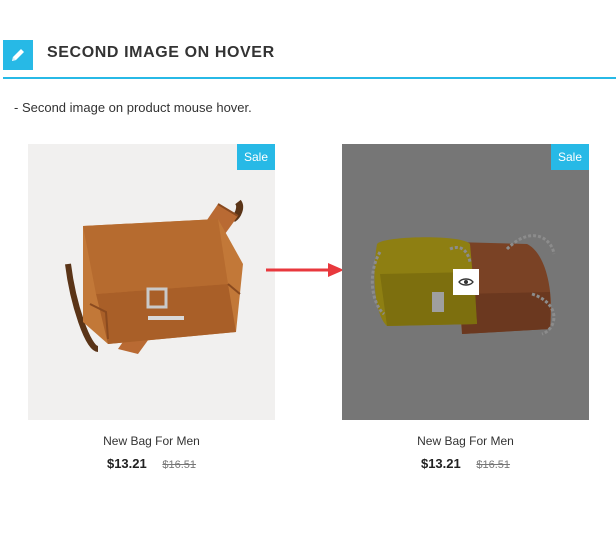 The height and width of the screenshot is (534, 616). What do you see at coordinates (154, 276) in the screenshot?
I see `brown-leather-bag-image` at bounding box center [154, 276].